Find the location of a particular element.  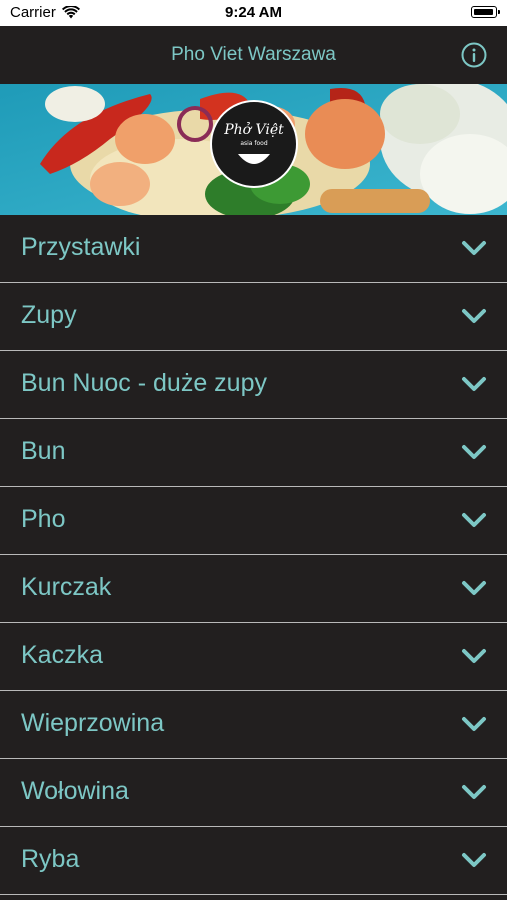

status-time: 9:24 AM is located at coordinates (253, 12).